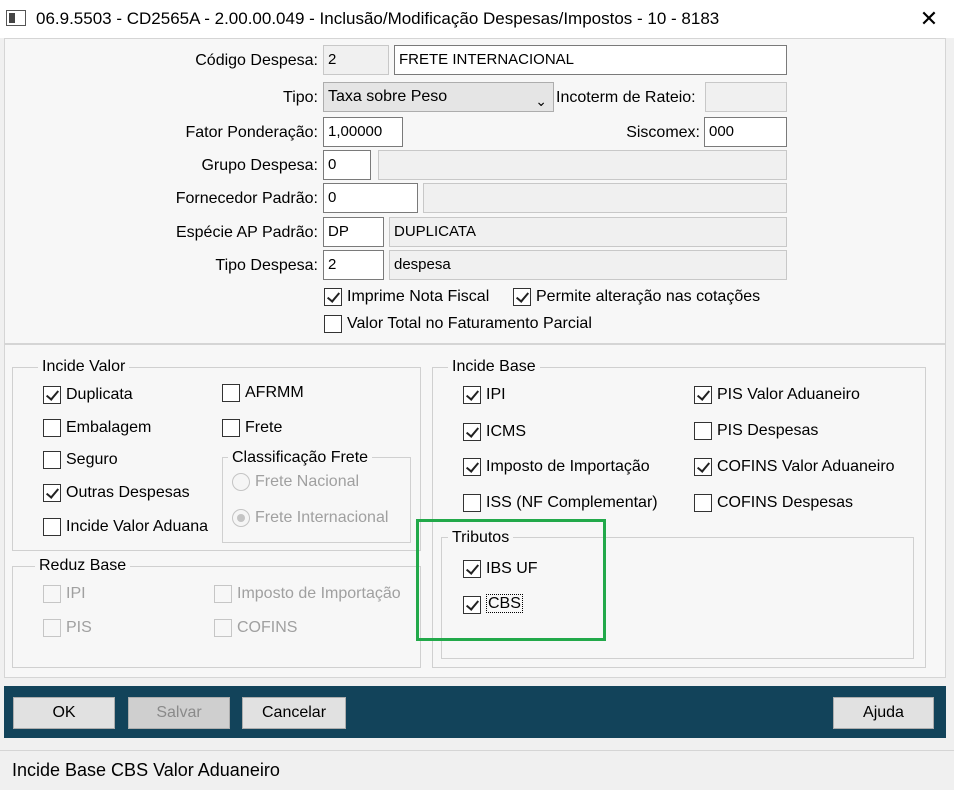 The image size is (954, 790). What do you see at coordinates (256, 60) in the screenshot?
I see `codigo-despesa-label: Código Despesa:` at bounding box center [256, 60].